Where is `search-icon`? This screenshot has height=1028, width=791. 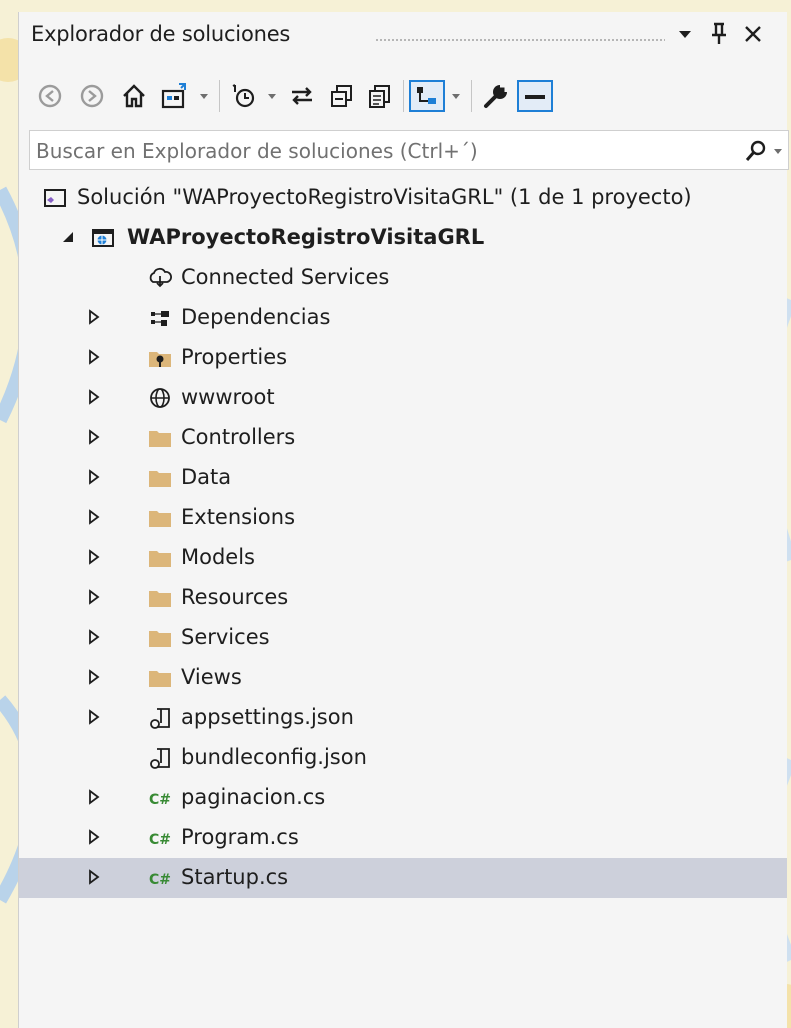
search-icon is located at coordinates (756, 151).